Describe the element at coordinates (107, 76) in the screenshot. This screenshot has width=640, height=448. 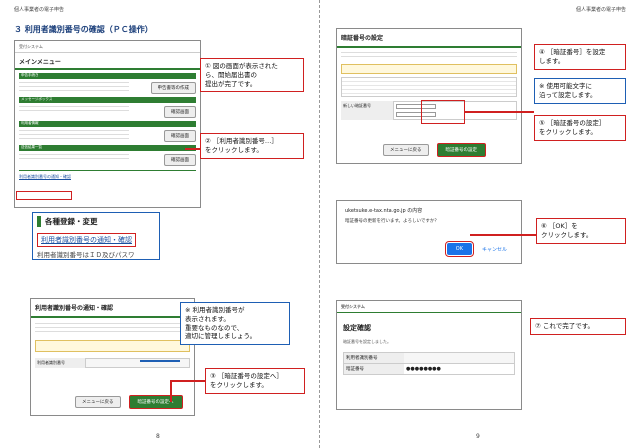
I see `menu-bar: 申告手続き` at that location.